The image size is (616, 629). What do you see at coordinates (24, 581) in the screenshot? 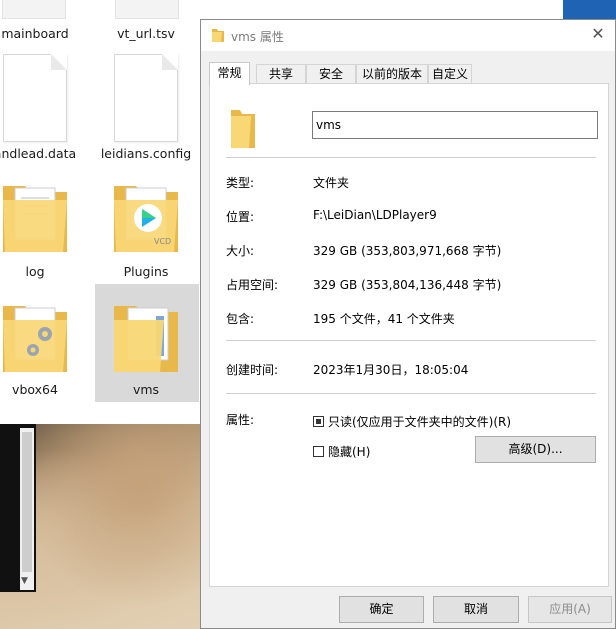
I see `scroll-down-arrow-icon: ▼` at bounding box center [24, 581].